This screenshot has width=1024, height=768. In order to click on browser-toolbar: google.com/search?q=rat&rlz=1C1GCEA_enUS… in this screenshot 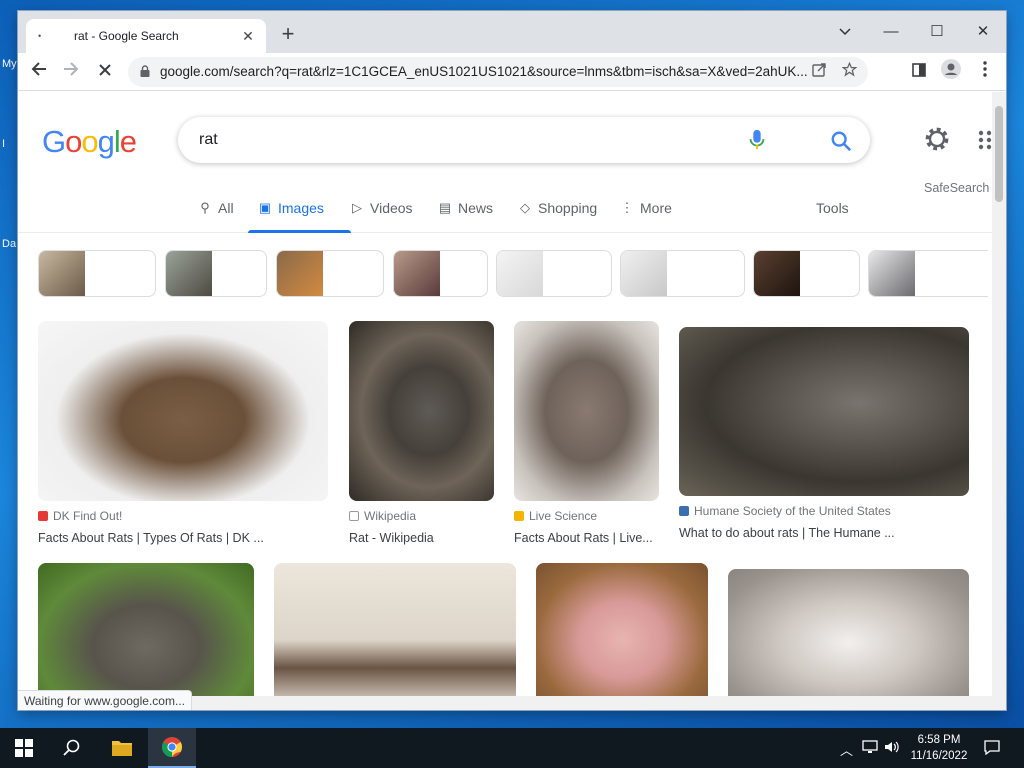, I will do `click(512, 72)`.